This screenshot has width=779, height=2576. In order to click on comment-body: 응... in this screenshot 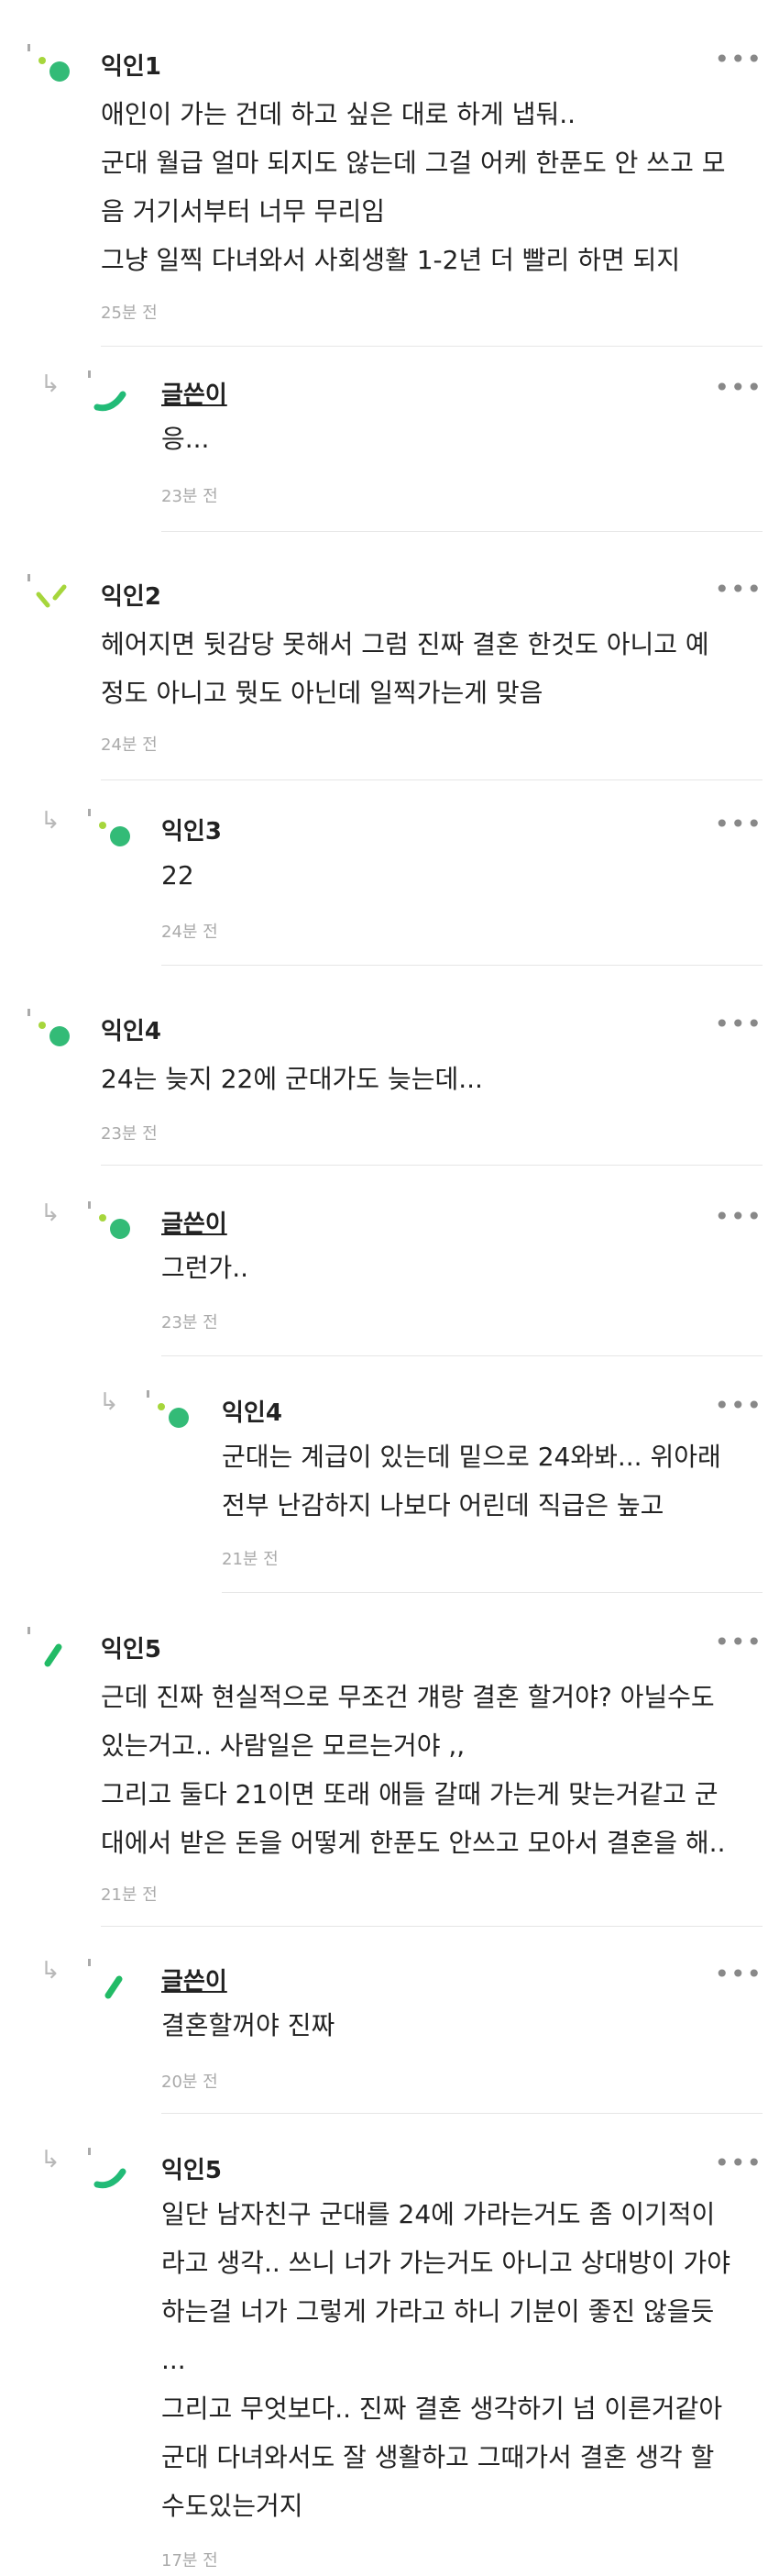, I will do `click(186, 439)`.